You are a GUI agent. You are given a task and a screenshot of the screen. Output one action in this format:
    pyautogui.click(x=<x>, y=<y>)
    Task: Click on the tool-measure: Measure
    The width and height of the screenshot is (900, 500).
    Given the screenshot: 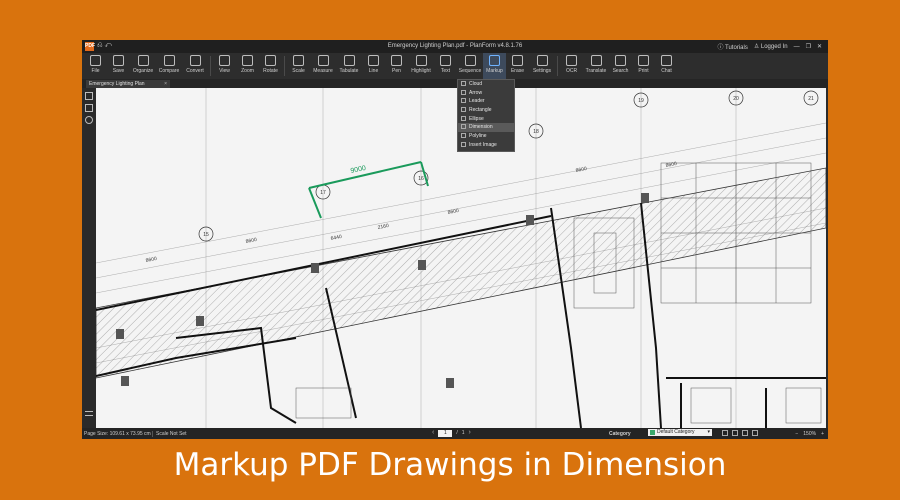 What is the action you would take?
    pyautogui.click(x=323, y=66)
    